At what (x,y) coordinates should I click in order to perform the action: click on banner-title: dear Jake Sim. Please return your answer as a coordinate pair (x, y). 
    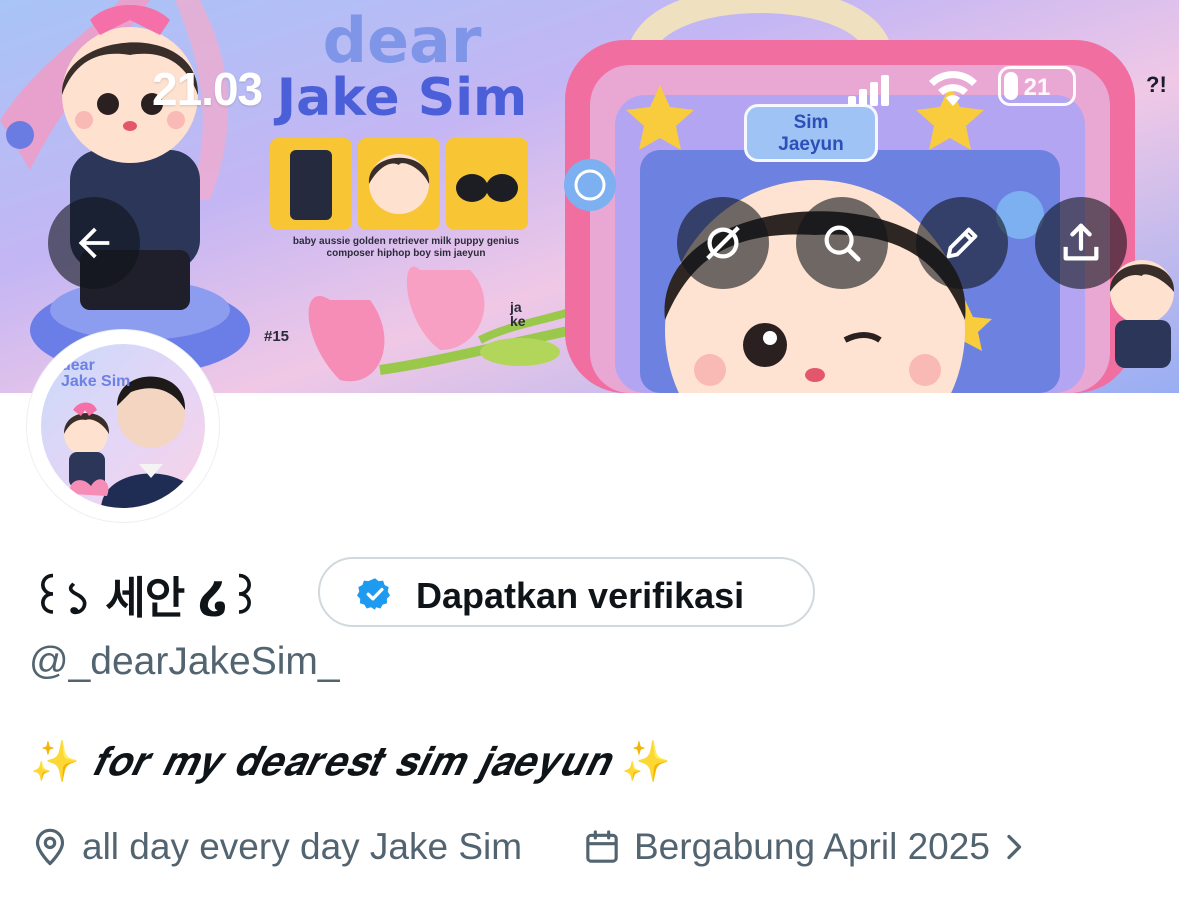
    Looking at the image, I should click on (402, 66).